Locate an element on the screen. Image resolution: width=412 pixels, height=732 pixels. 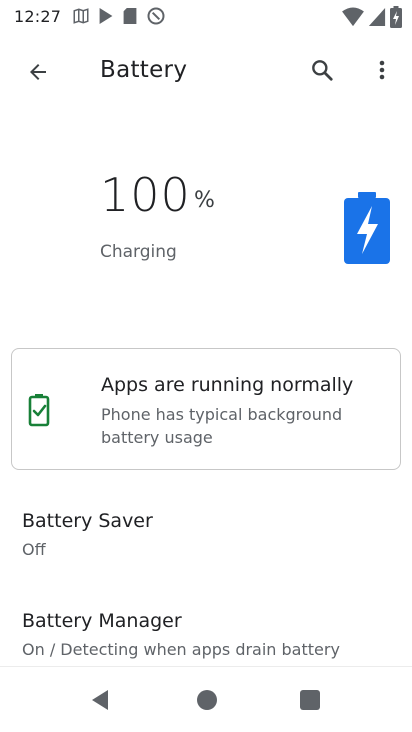
cell-signal-icon is located at coordinates (377, 17).